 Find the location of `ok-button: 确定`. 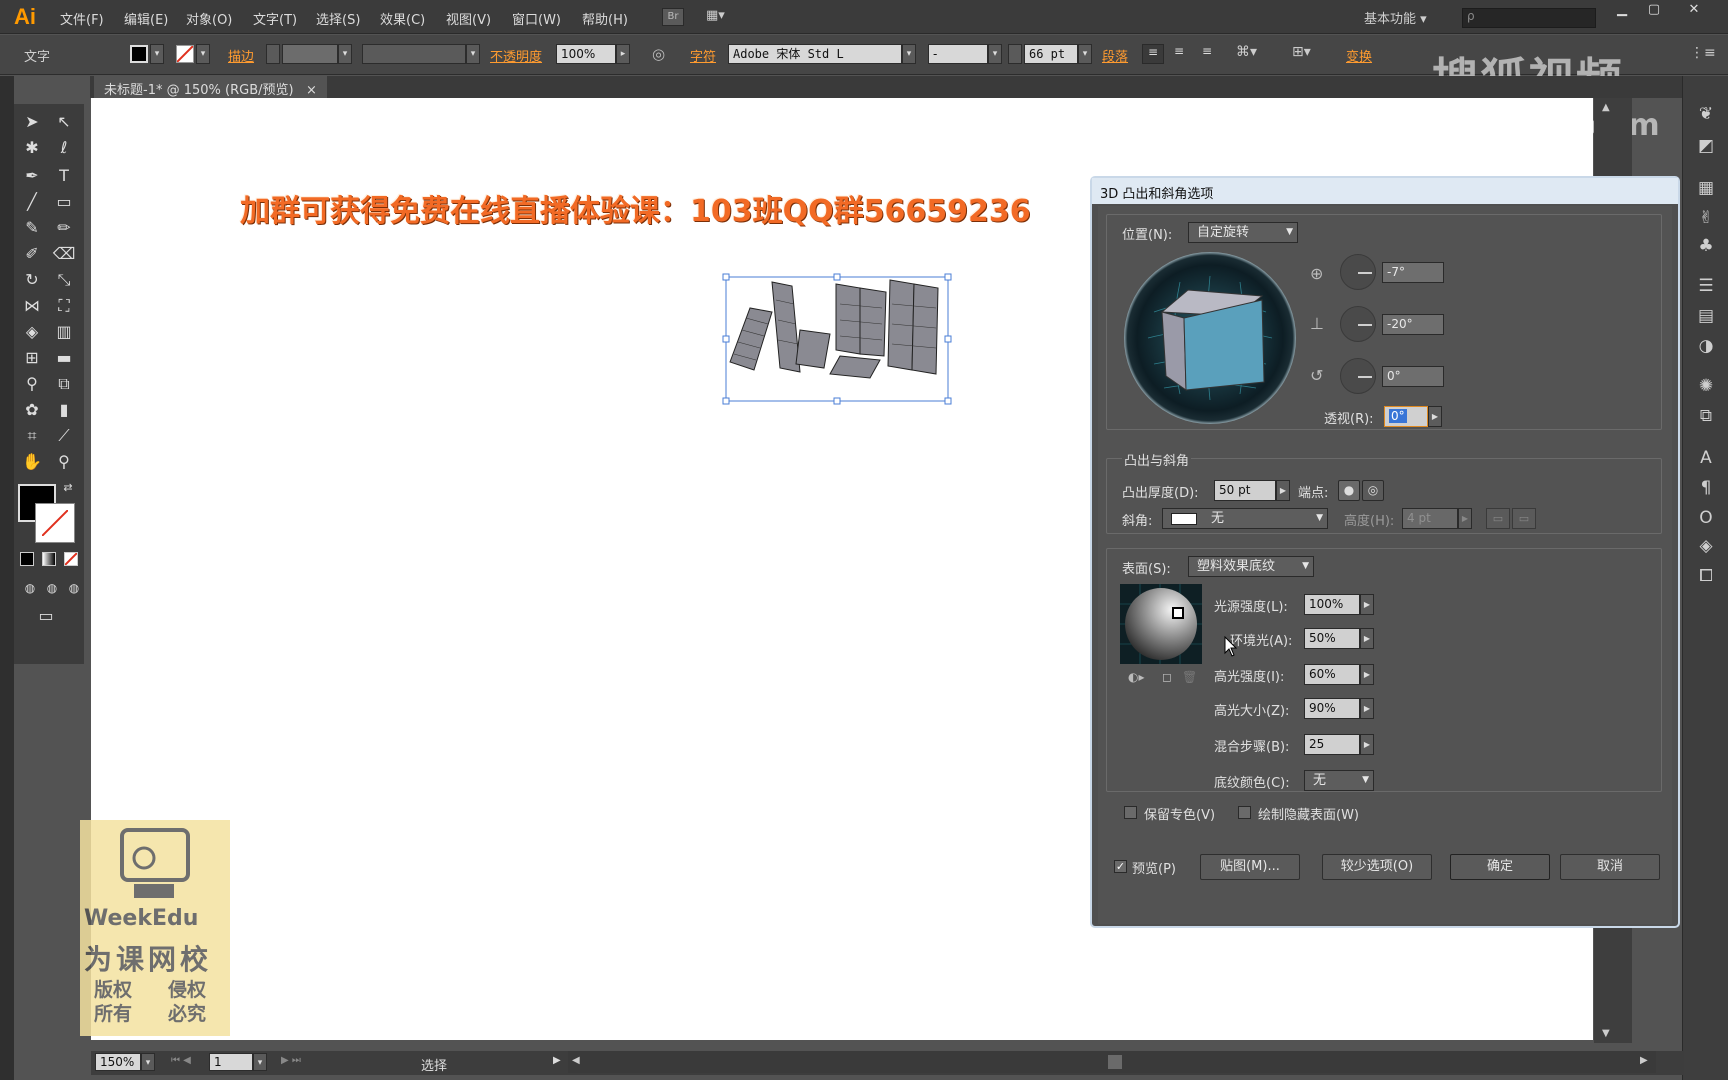

ok-button: 确定 is located at coordinates (1500, 867).